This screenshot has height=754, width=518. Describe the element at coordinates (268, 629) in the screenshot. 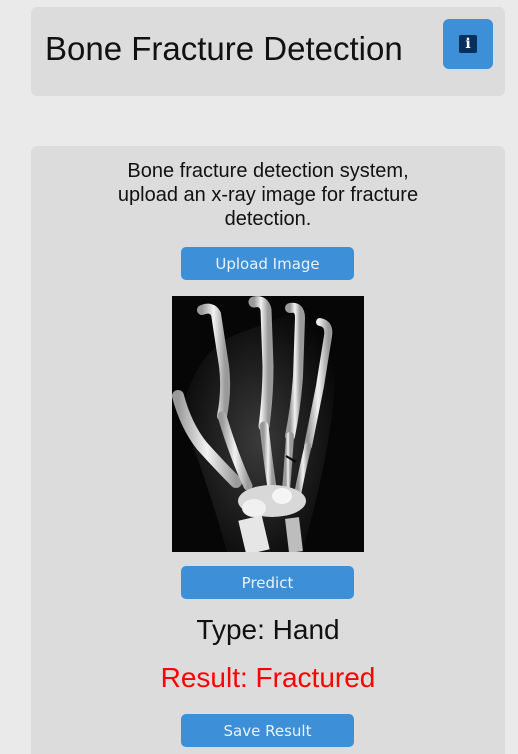

I see `type-result-text: Type: Hand` at that location.